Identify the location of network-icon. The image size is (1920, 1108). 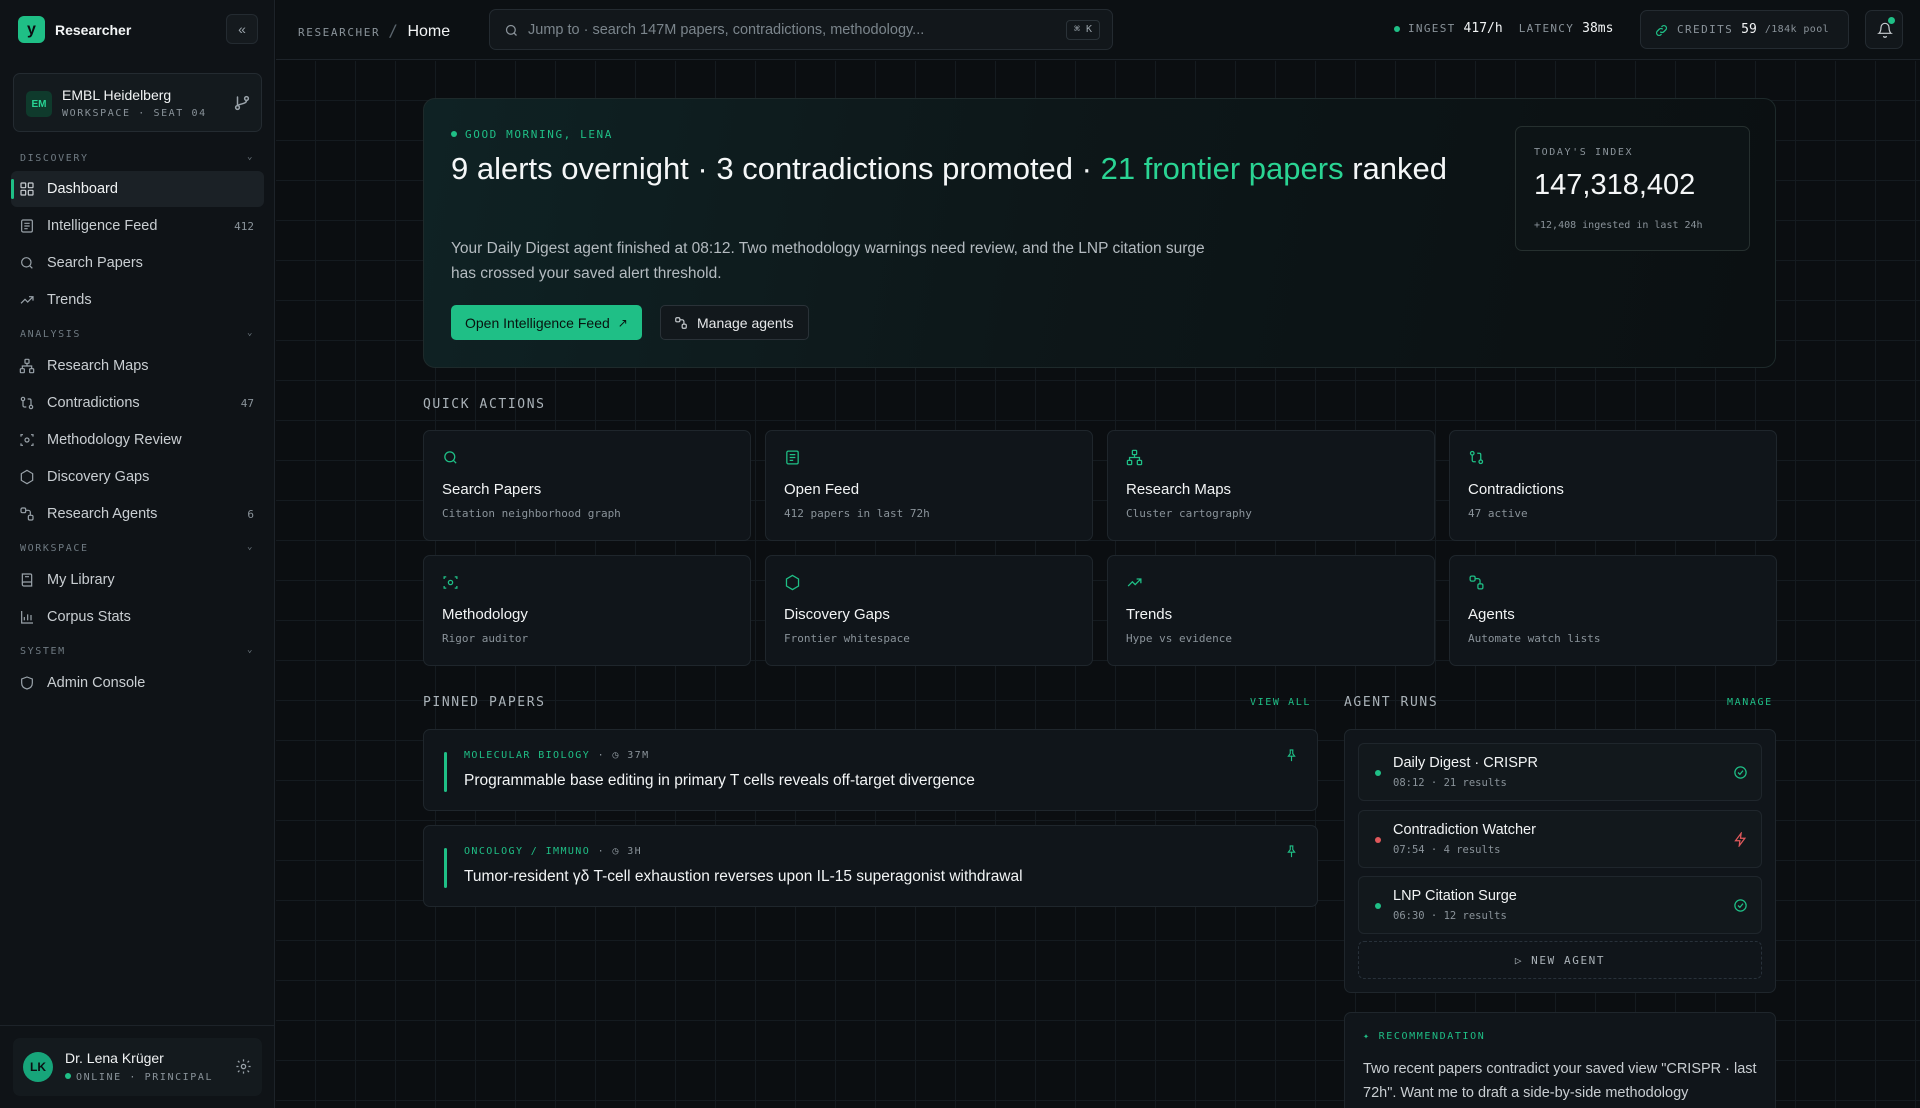
(27, 366).